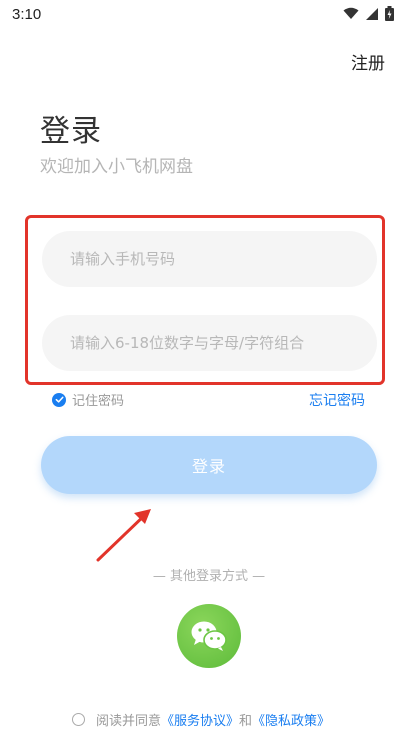 The height and width of the screenshot is (743, 418). I want to click on forgot-password-link: 忘记密码, so click(337, 400).